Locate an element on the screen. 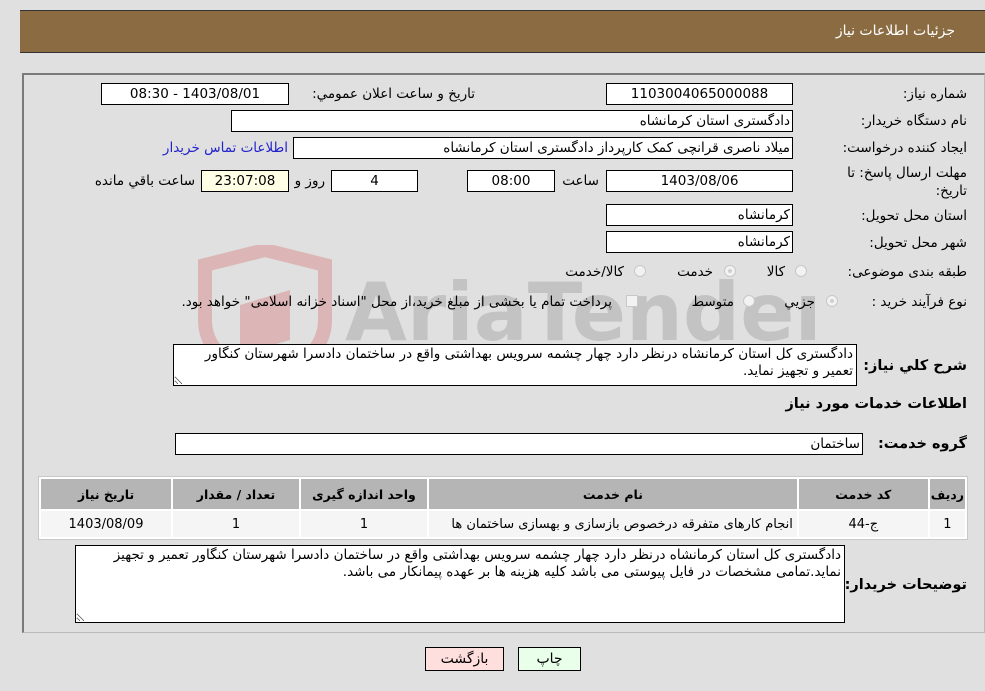 Image resolution: width=985 pixels, height=691 pixels. deadline-time-label: ساعت is located at coordinates (580, 181).